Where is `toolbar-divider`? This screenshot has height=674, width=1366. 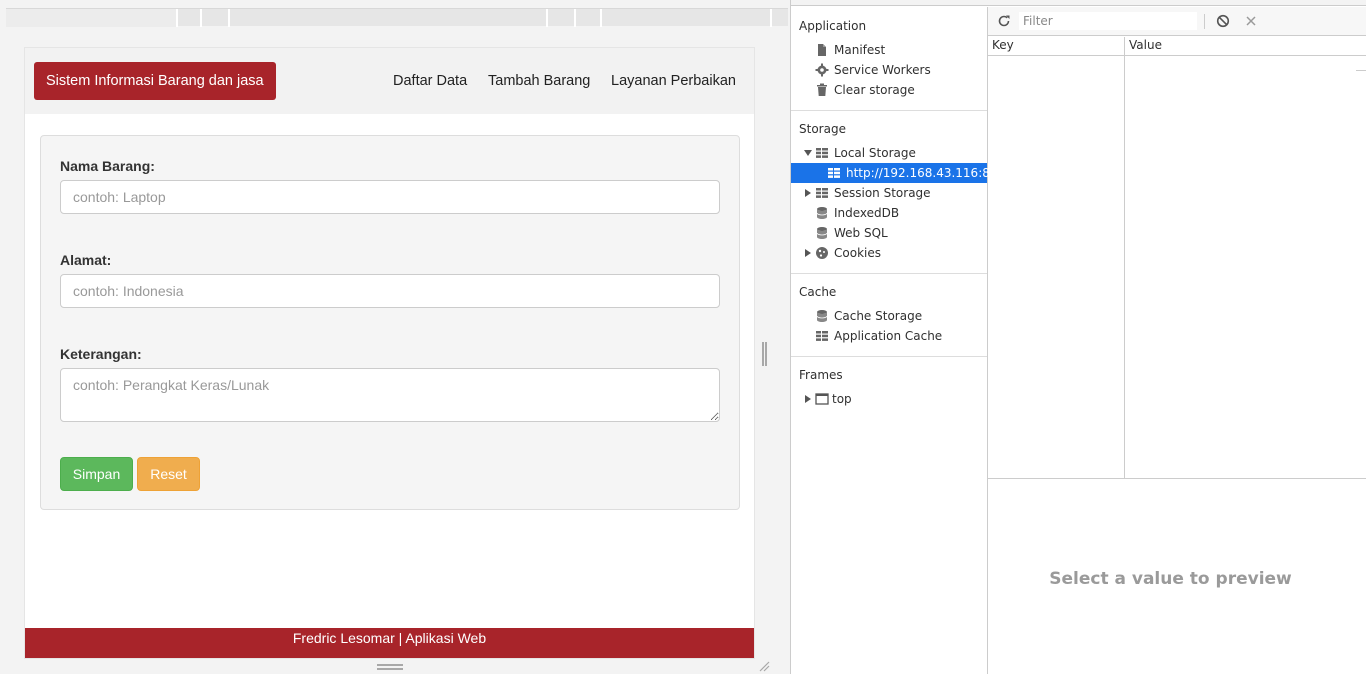
toolbar-divider is located at coordinates (1204, 21).